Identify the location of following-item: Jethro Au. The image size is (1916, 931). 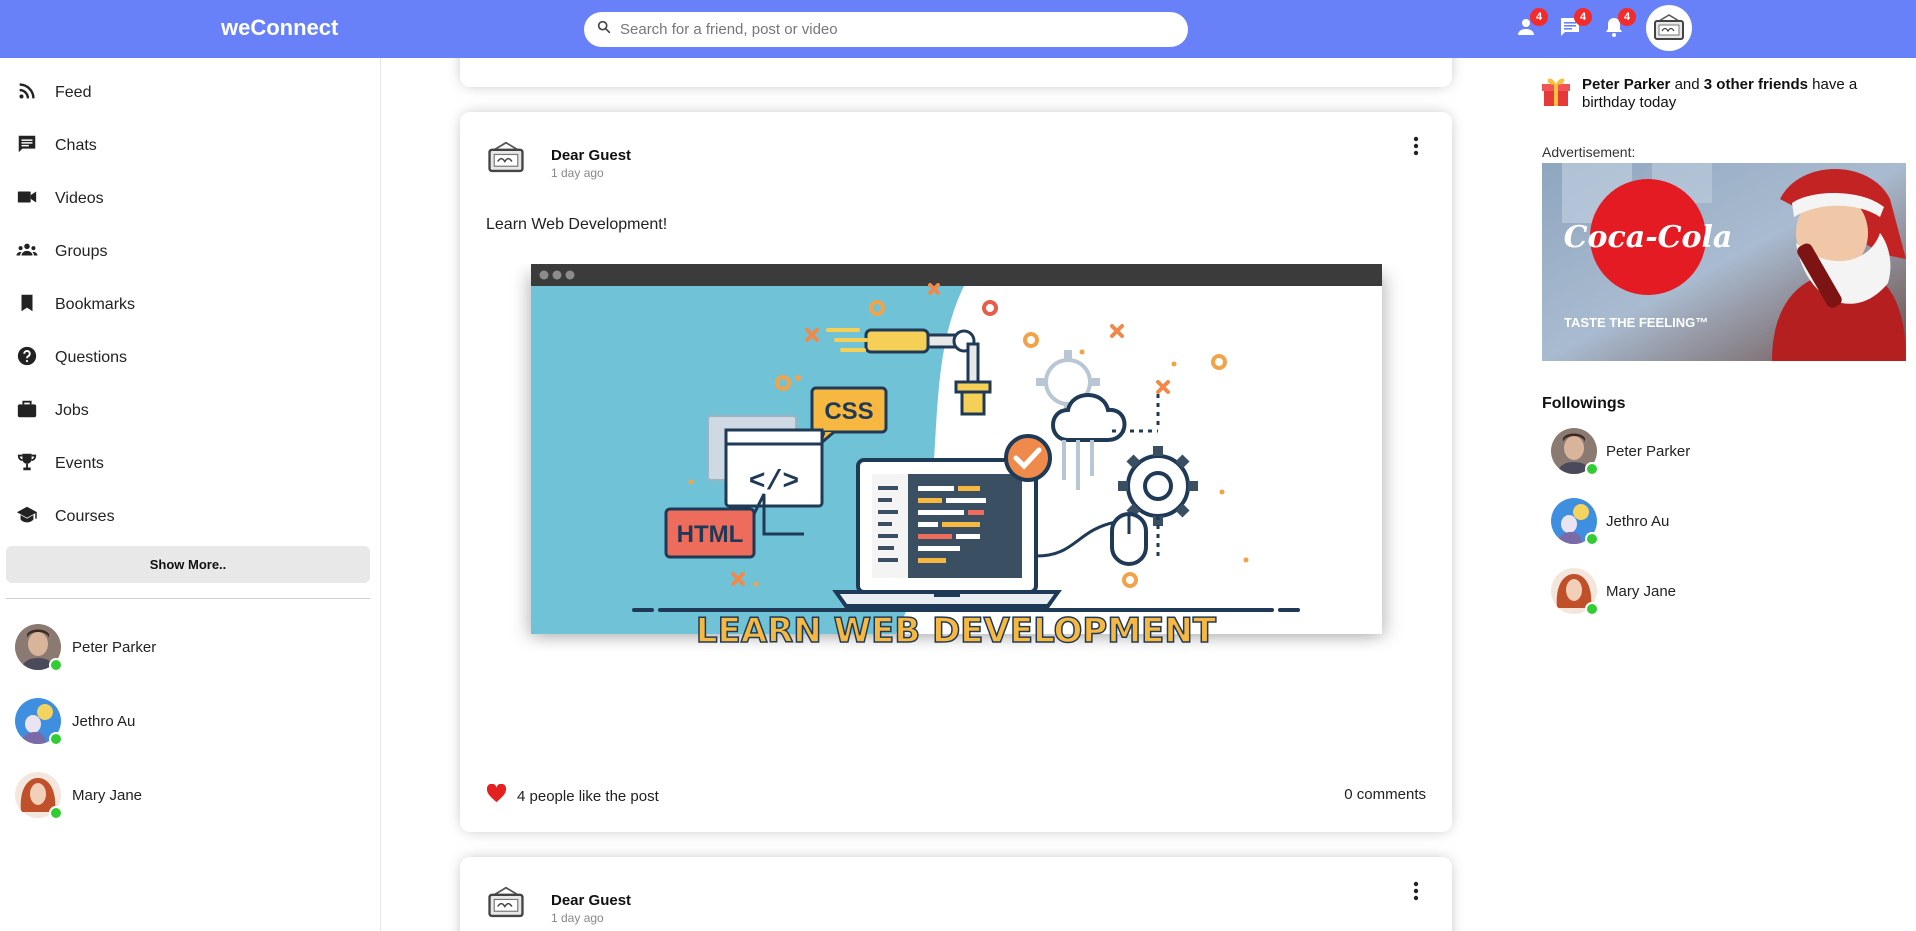
(1610, 522).